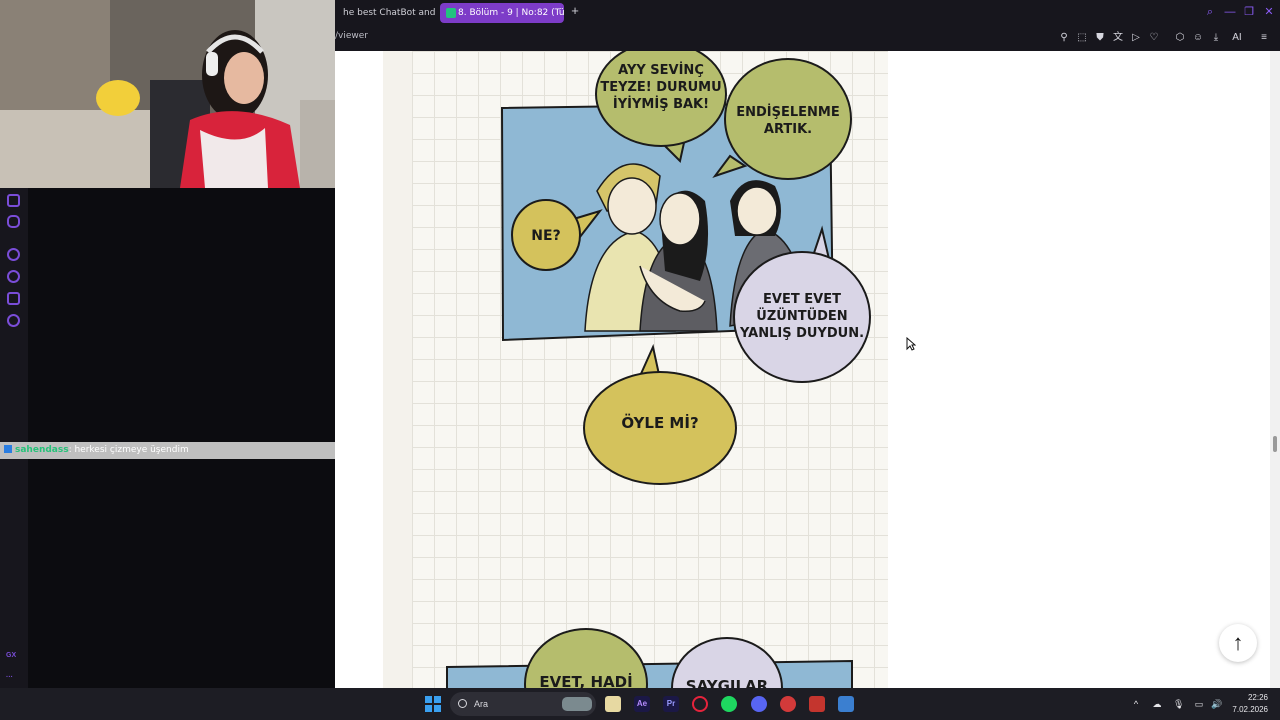  I want to click on gx-label: GX, so click(11, 655).